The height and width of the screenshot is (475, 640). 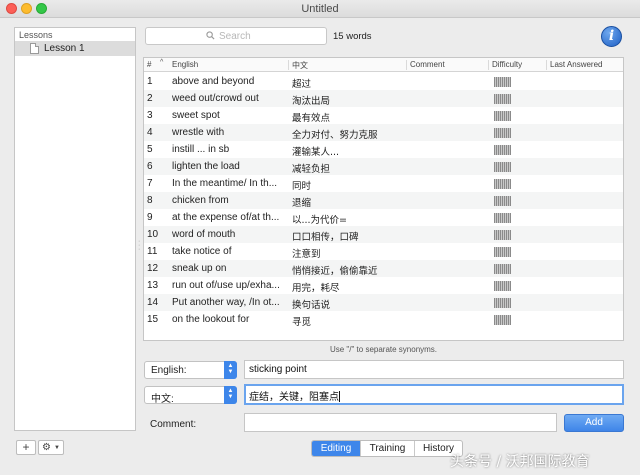 I want to click on watermark: 头条号 / 沃邦国际教育, so click(x=520, y=462).